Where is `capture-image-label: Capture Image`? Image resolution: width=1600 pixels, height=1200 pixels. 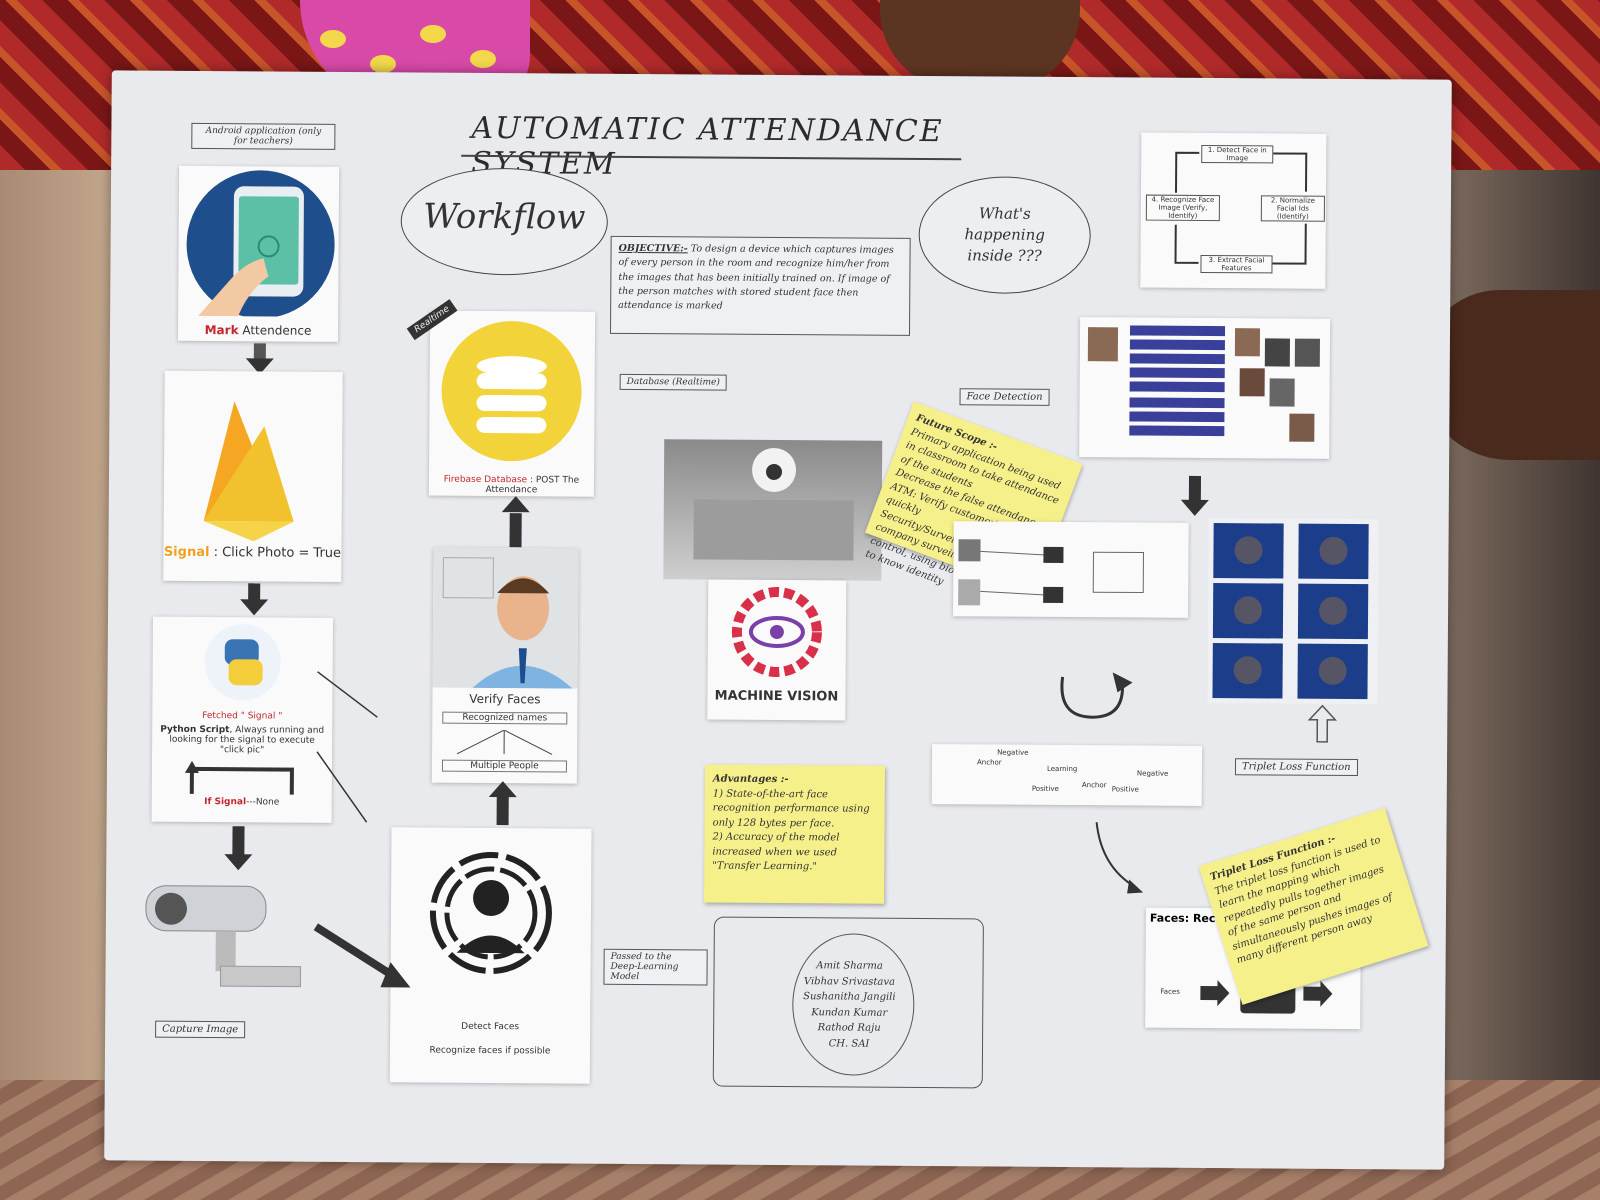
capture-image-label: Capture Image is located at coordinates (200, 1029).